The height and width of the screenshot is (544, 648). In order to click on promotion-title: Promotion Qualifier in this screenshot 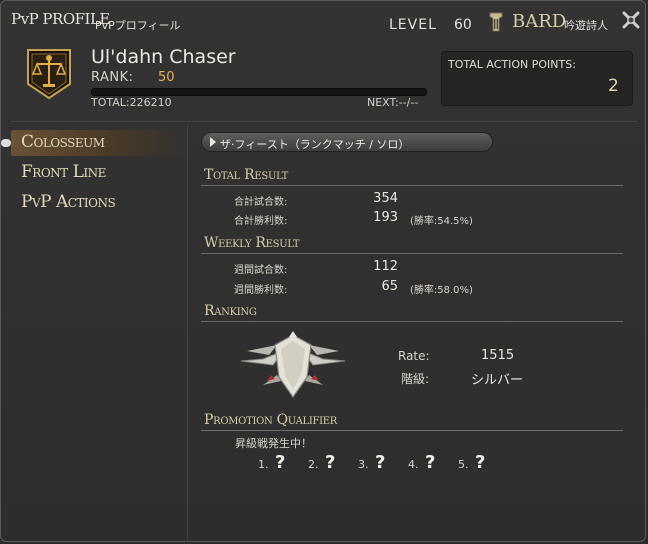, I will do `click(271, 420)`.